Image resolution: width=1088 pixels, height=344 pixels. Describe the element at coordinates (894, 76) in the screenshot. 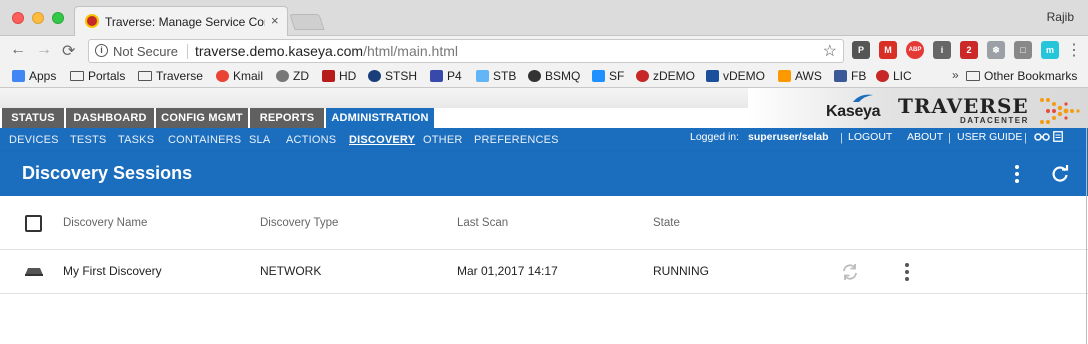

I see `bookmark-lic: LIC` at that location.